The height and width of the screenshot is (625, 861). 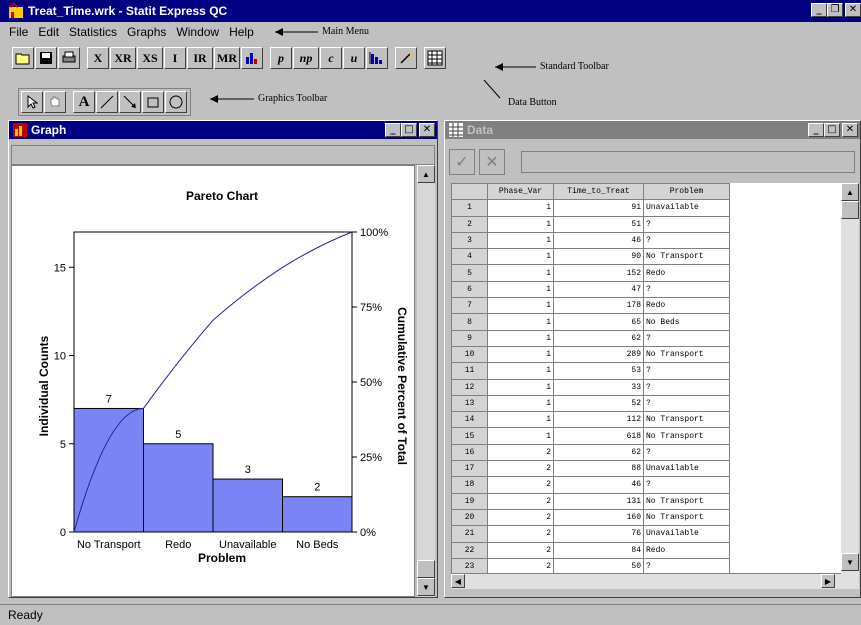 I want to click on minimize-button: _, so click(x=819, y=10).